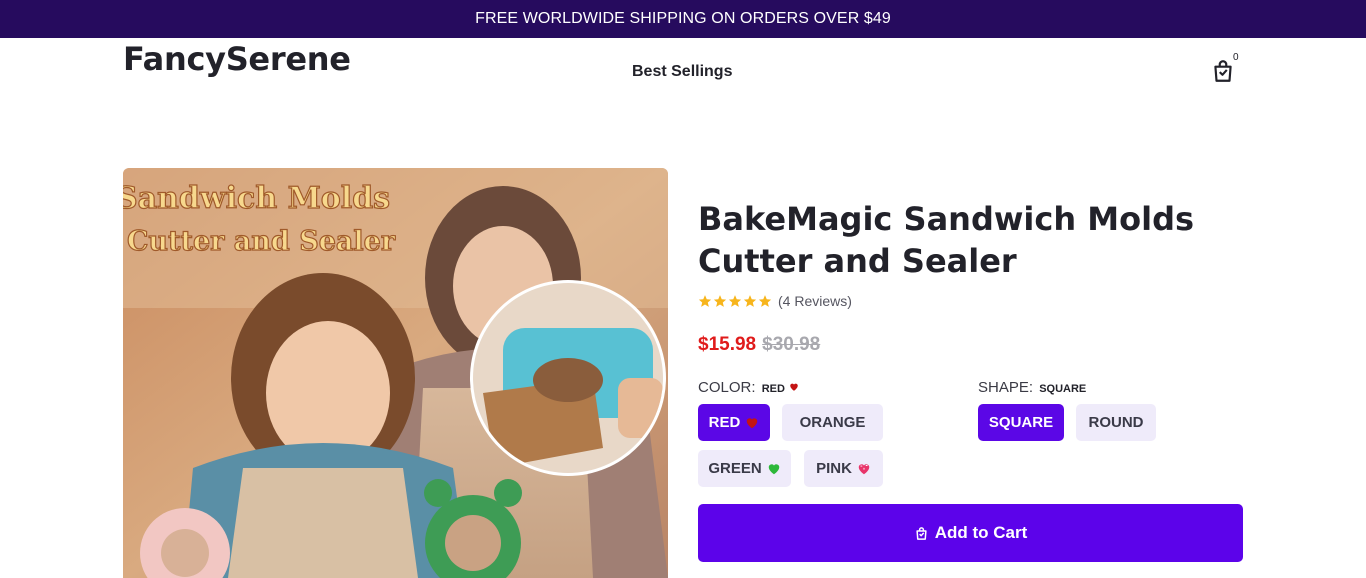 The image size is (1366, 578). What do you see at coordinates (791, 344) in the screenshot?
I see `compare-price: $30.98` at bounding box center [791, 344].